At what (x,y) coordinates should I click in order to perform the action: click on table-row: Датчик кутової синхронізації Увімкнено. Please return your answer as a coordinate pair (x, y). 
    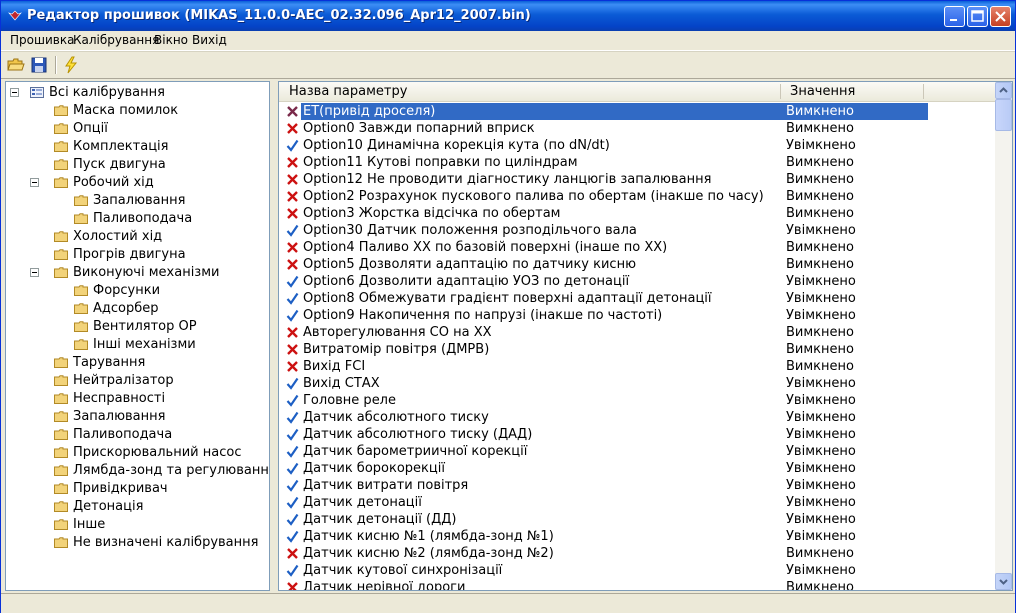
    Looking at the image, I should click on (637, 570).